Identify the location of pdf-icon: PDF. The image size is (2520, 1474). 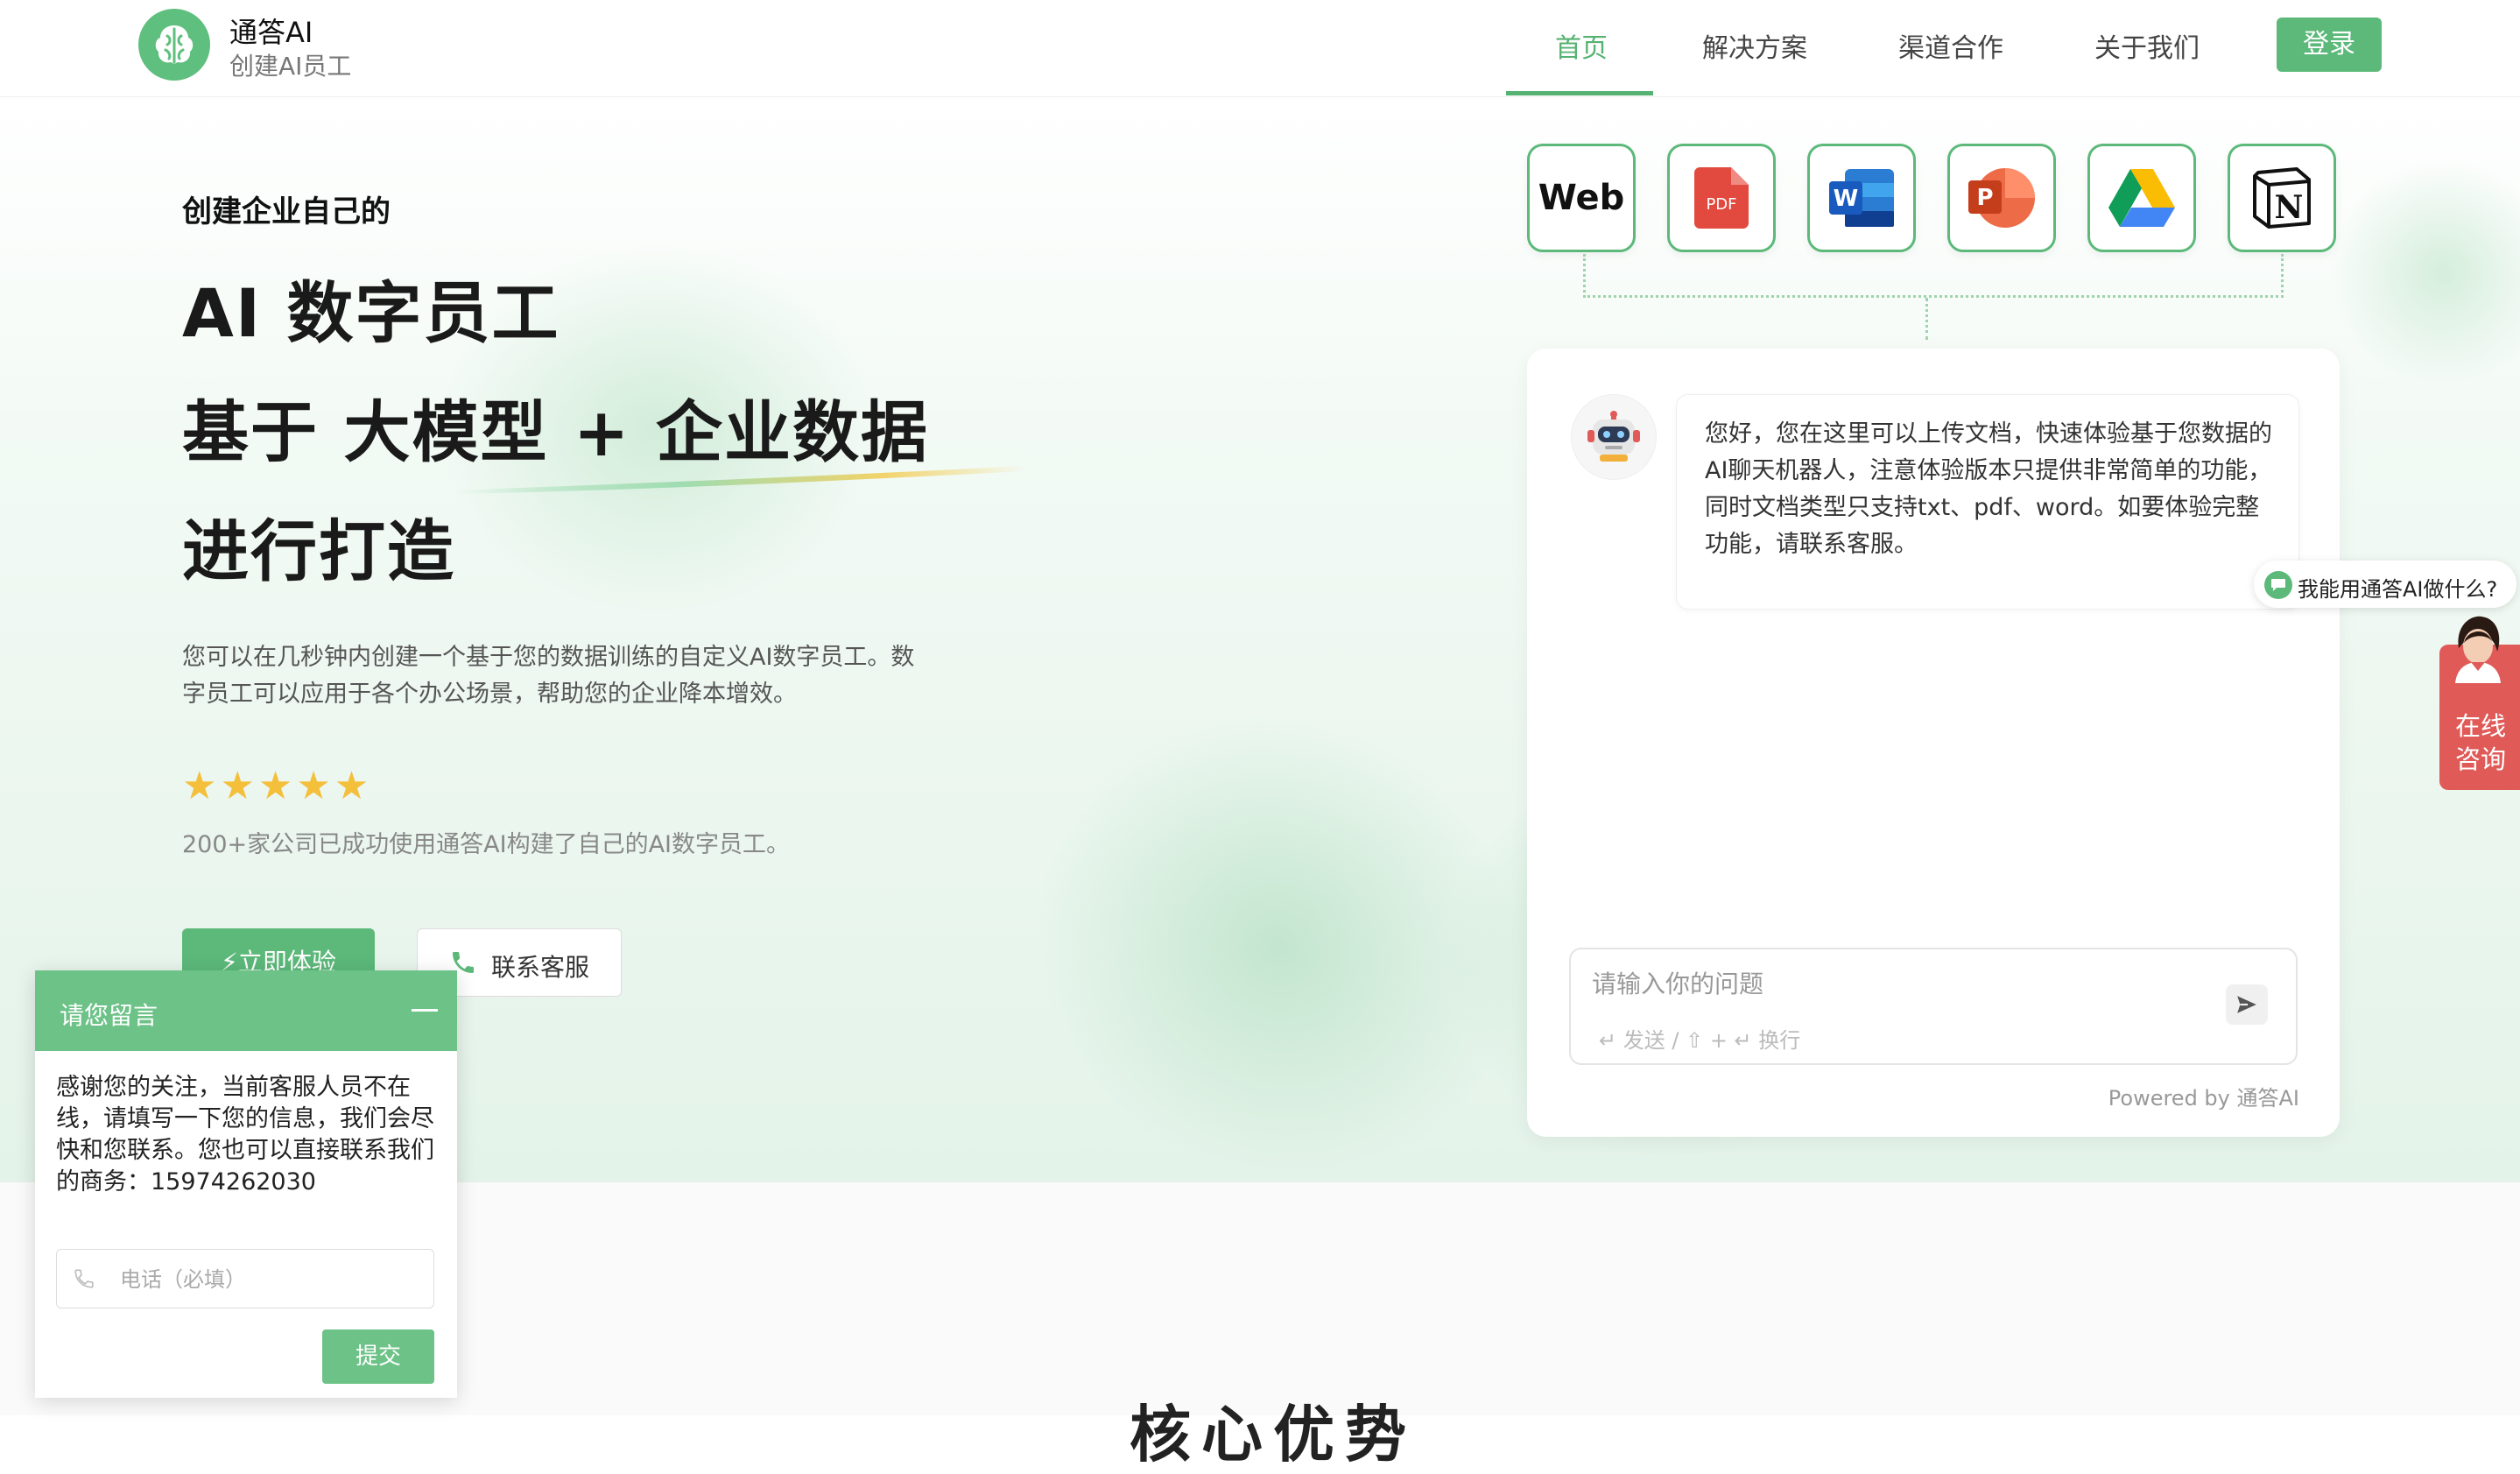
(1721, 198).